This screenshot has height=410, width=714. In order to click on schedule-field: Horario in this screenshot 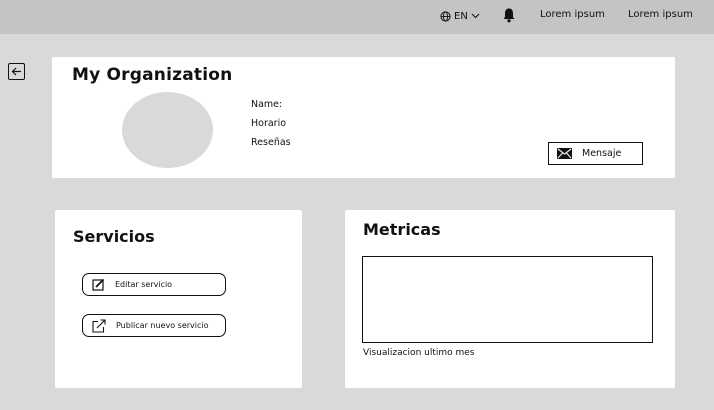, I will do `click(269, 123)`.